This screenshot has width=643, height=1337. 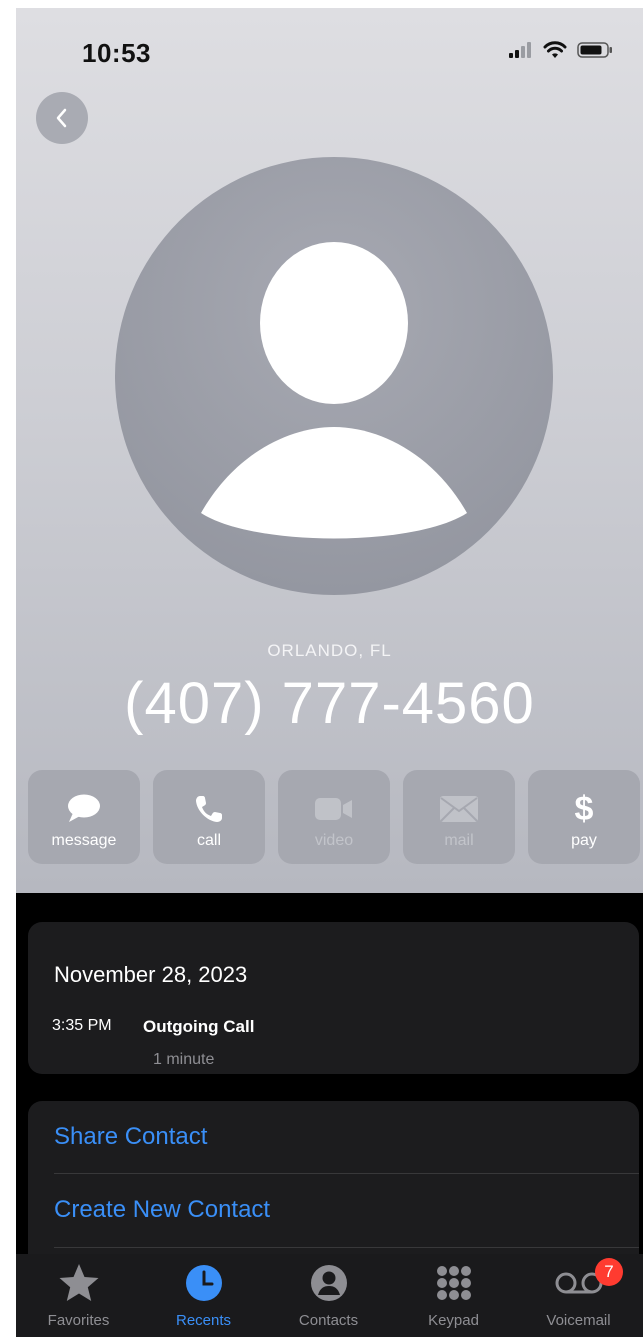 What do you see at coordinates (78, 1320) in the screenshot?
I see `tab-favorites-label: Favorites` at bounding box center [78, 1320].